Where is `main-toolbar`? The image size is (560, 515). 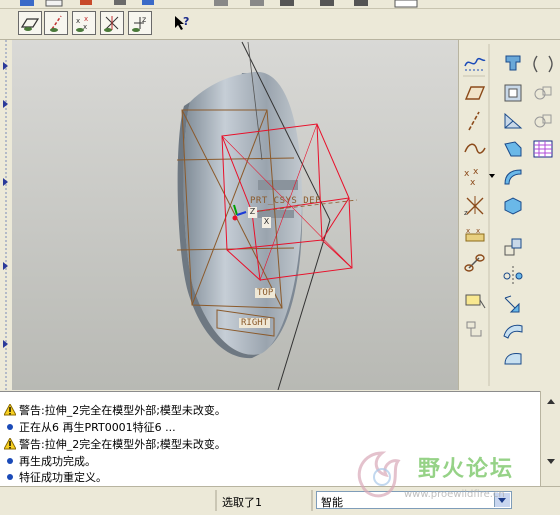
main-toolbar is located at coordinates (280, 4).